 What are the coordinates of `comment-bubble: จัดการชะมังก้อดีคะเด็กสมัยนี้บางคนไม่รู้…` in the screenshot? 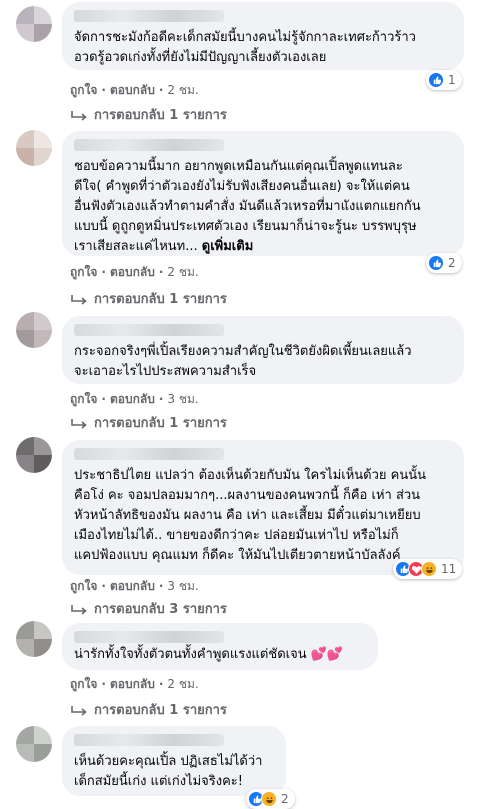 It's located at (263, 36).